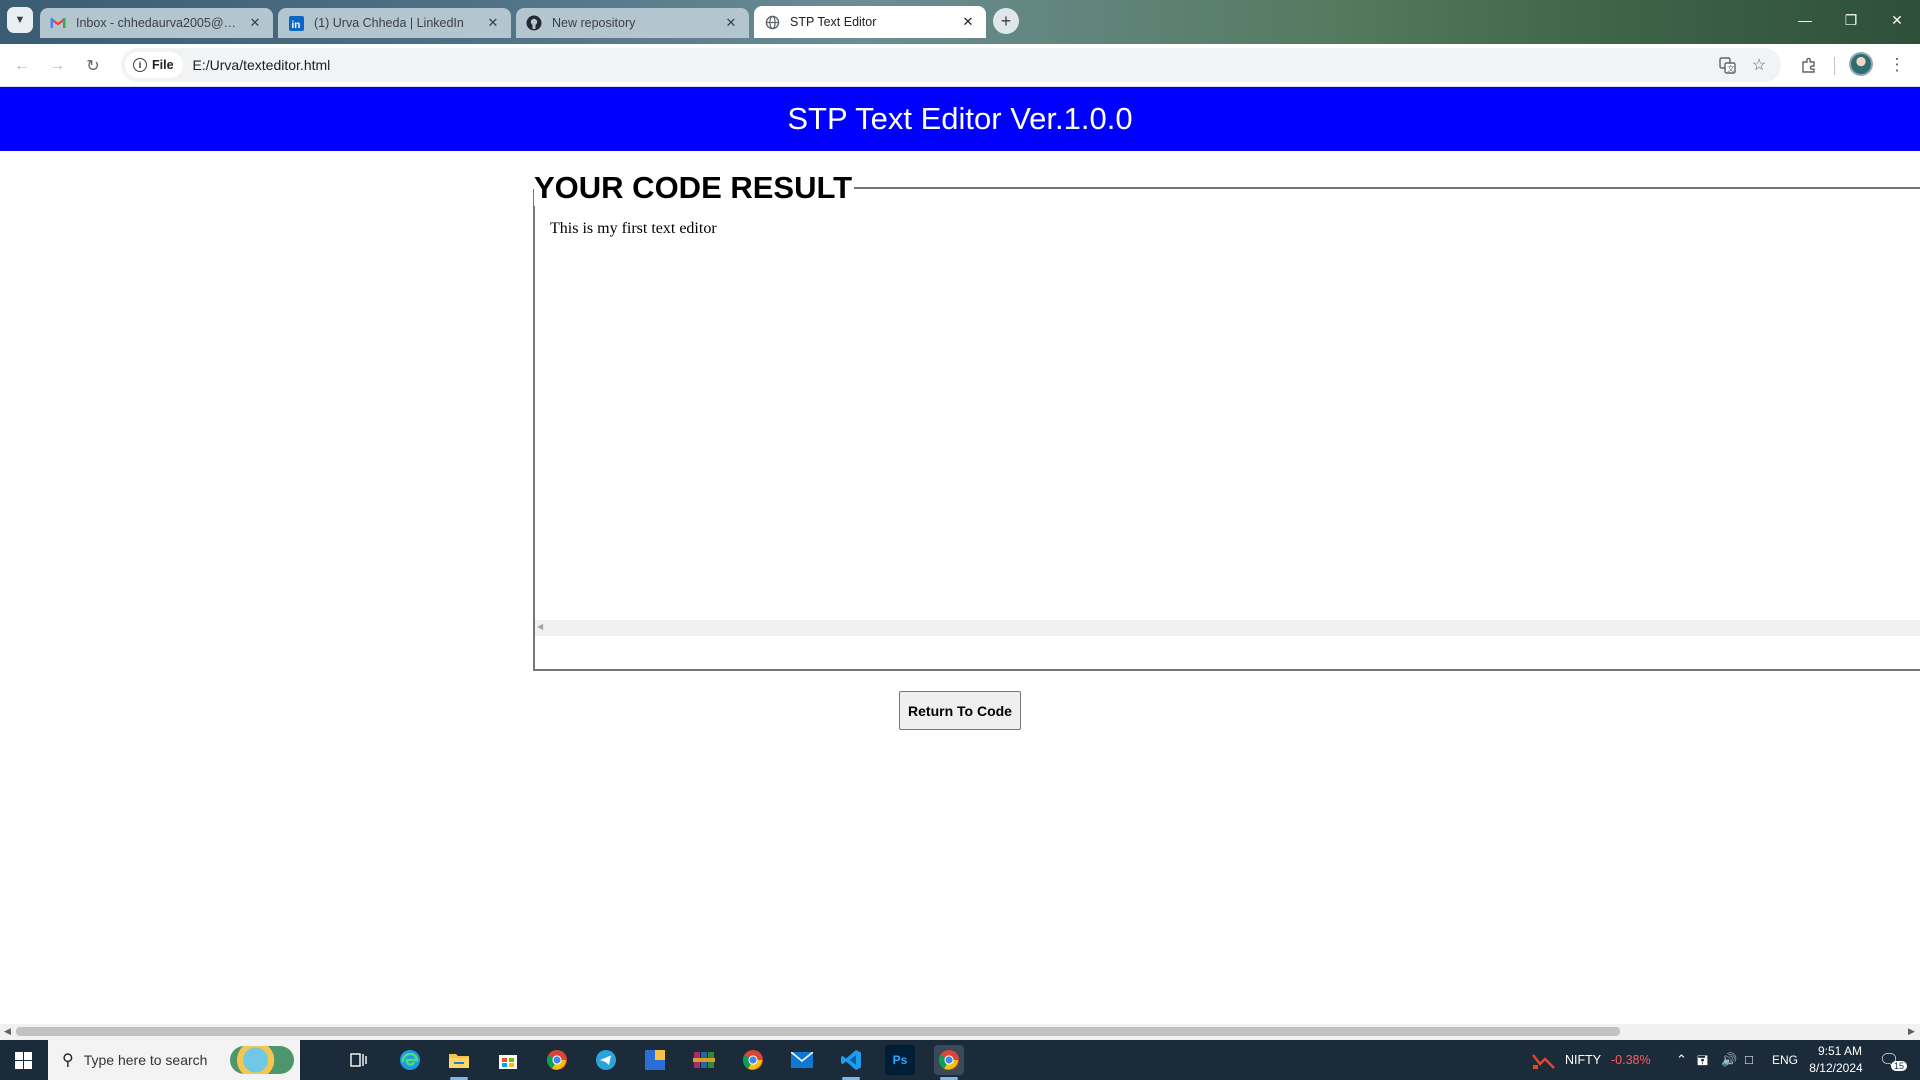  Describe the element at coordinates (1227, 628) in the screenshot. I see `result-horizontal-scrollbar: ◀` at that location.